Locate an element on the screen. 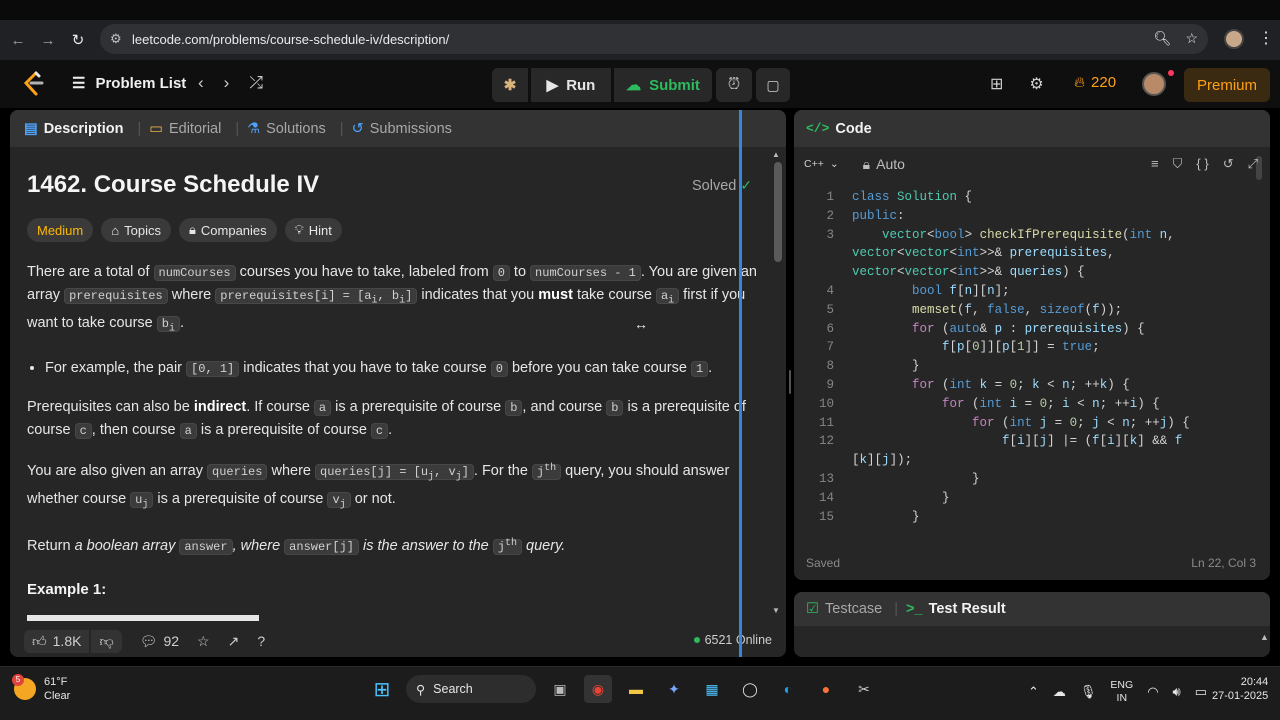  expand-icon: ⤢ is located at coordinates (1253, 164).